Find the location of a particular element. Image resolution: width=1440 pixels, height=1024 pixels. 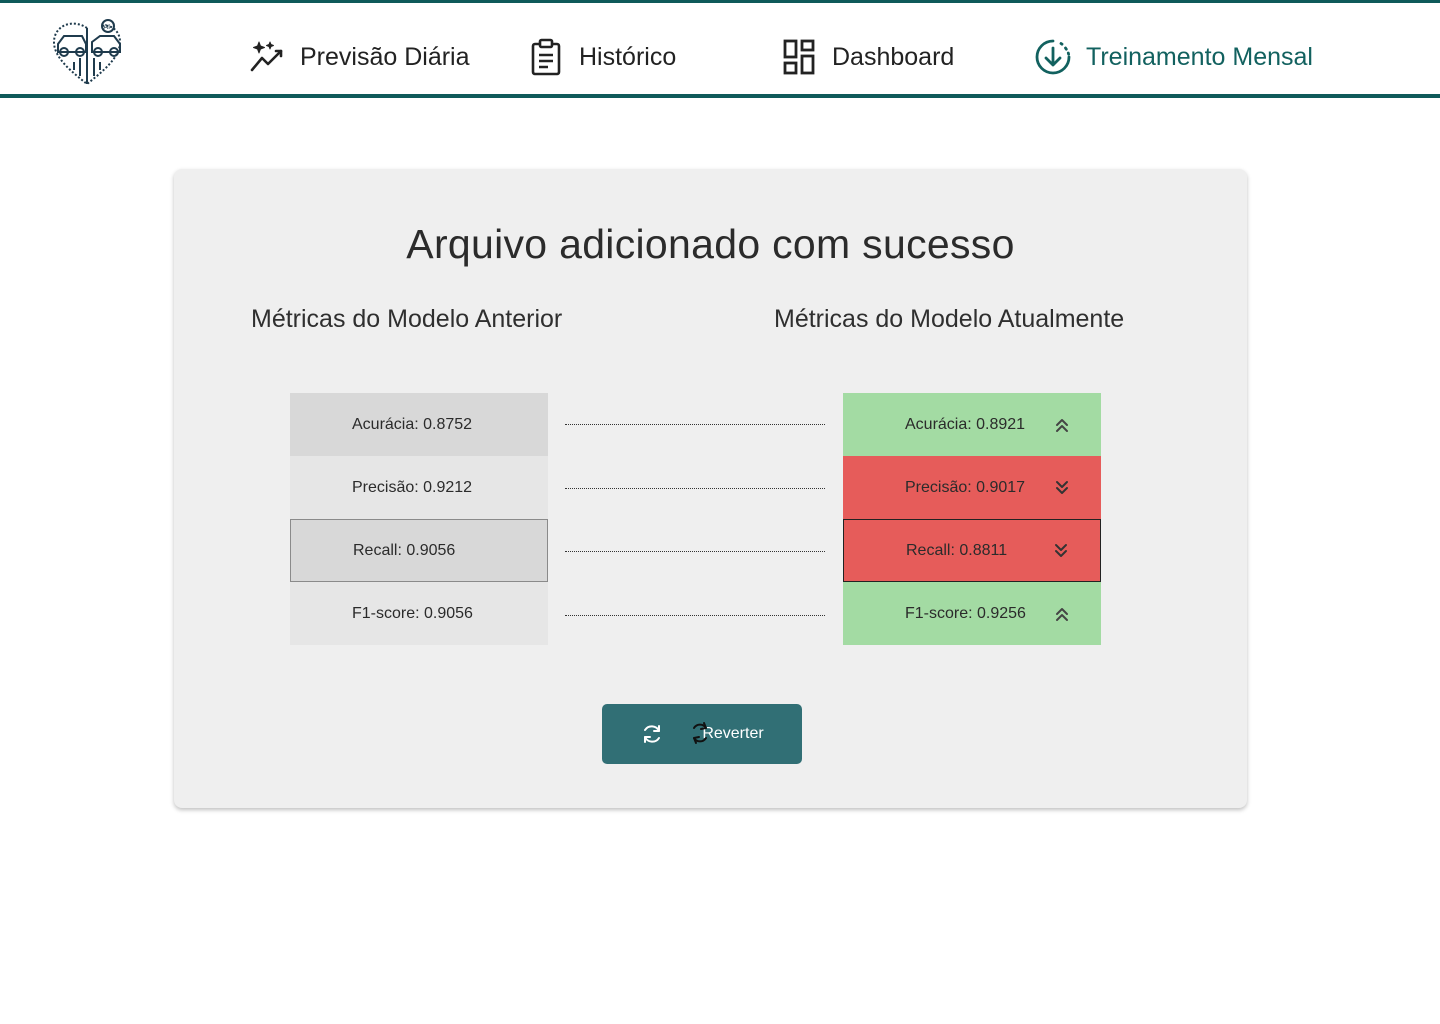

metric-label: F1-score: 0.9256 is located at coordinates (965, 613).